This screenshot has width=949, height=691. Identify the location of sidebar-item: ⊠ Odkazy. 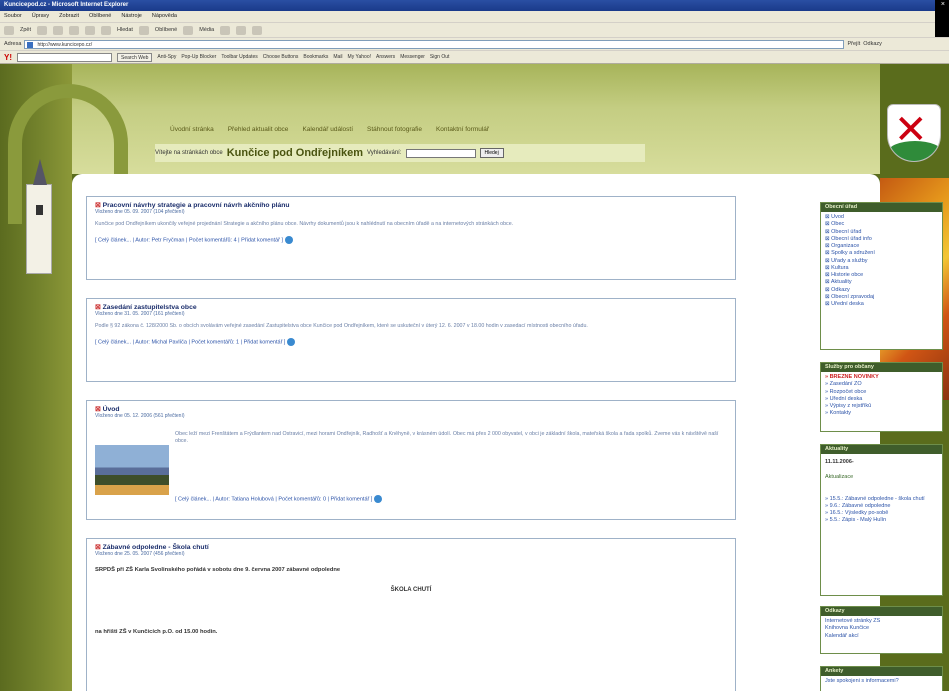
(881, 290).